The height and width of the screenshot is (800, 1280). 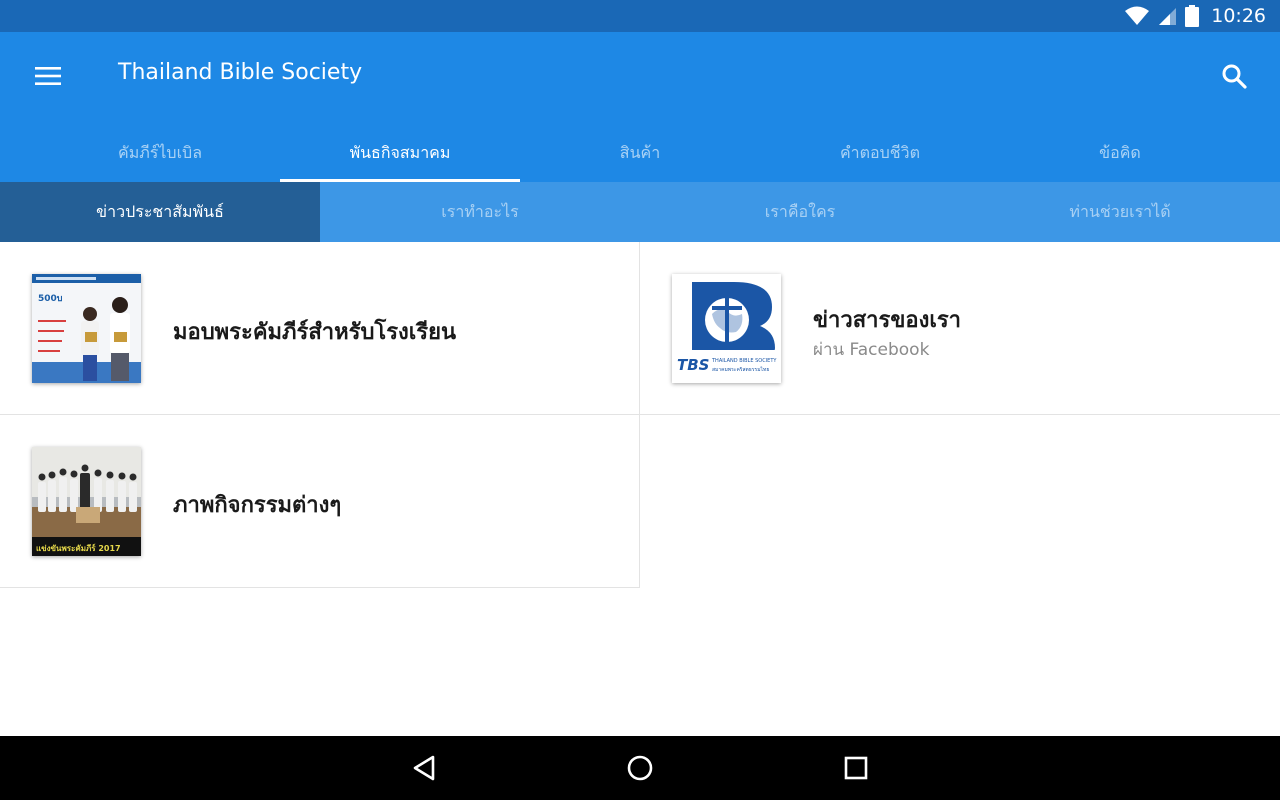 I want to click on logo-mark-text: TBS, so click(x=693, y=365).